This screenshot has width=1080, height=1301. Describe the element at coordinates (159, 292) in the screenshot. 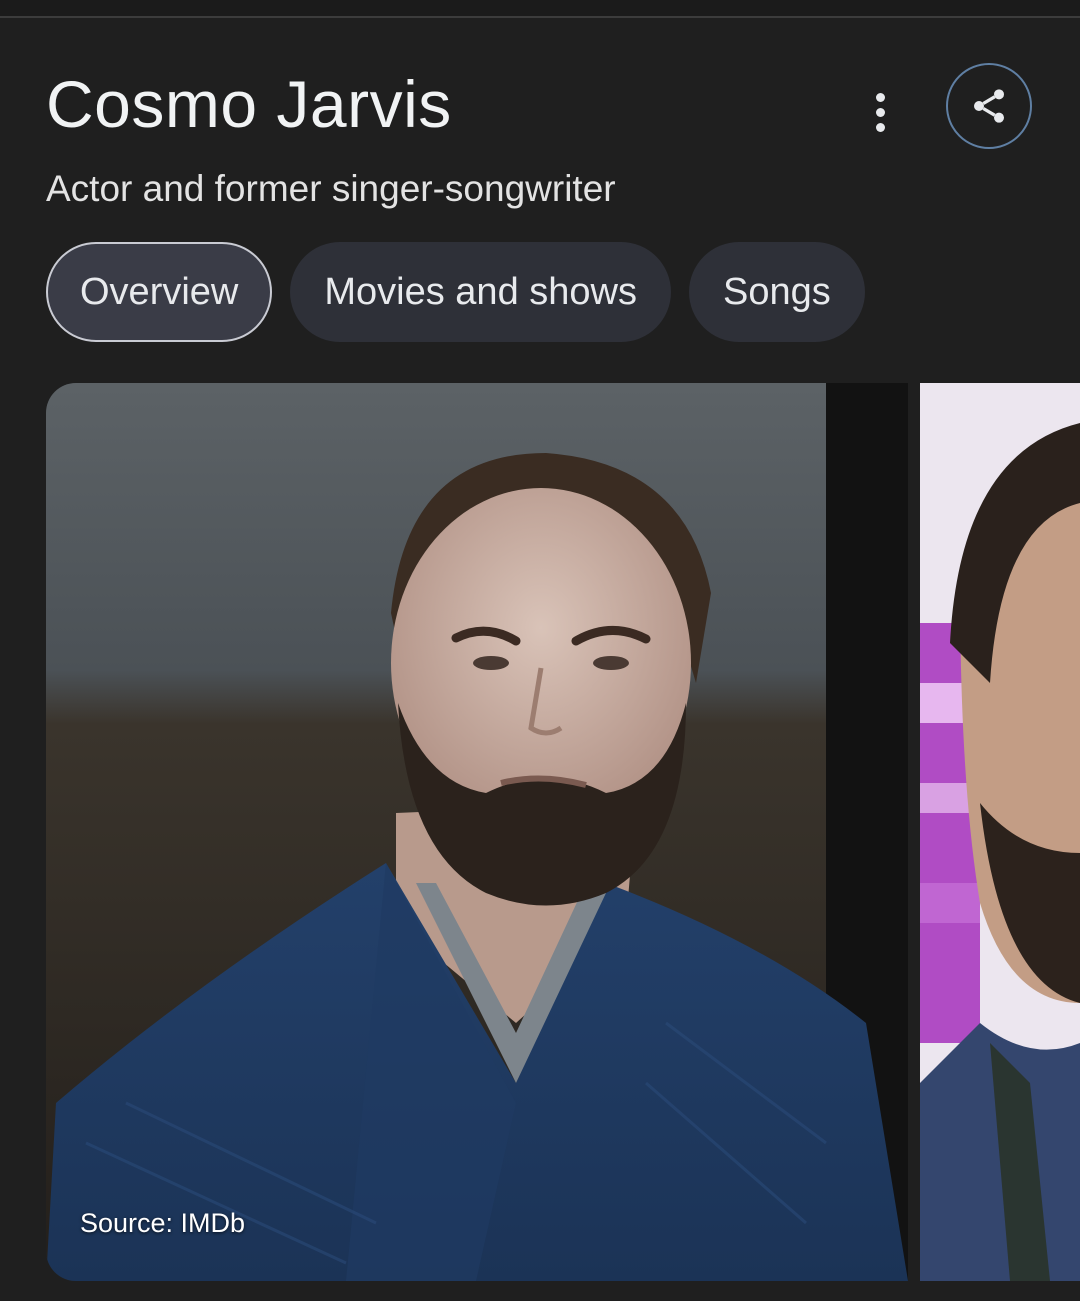

I see `tab-overview: Overview` at that location.